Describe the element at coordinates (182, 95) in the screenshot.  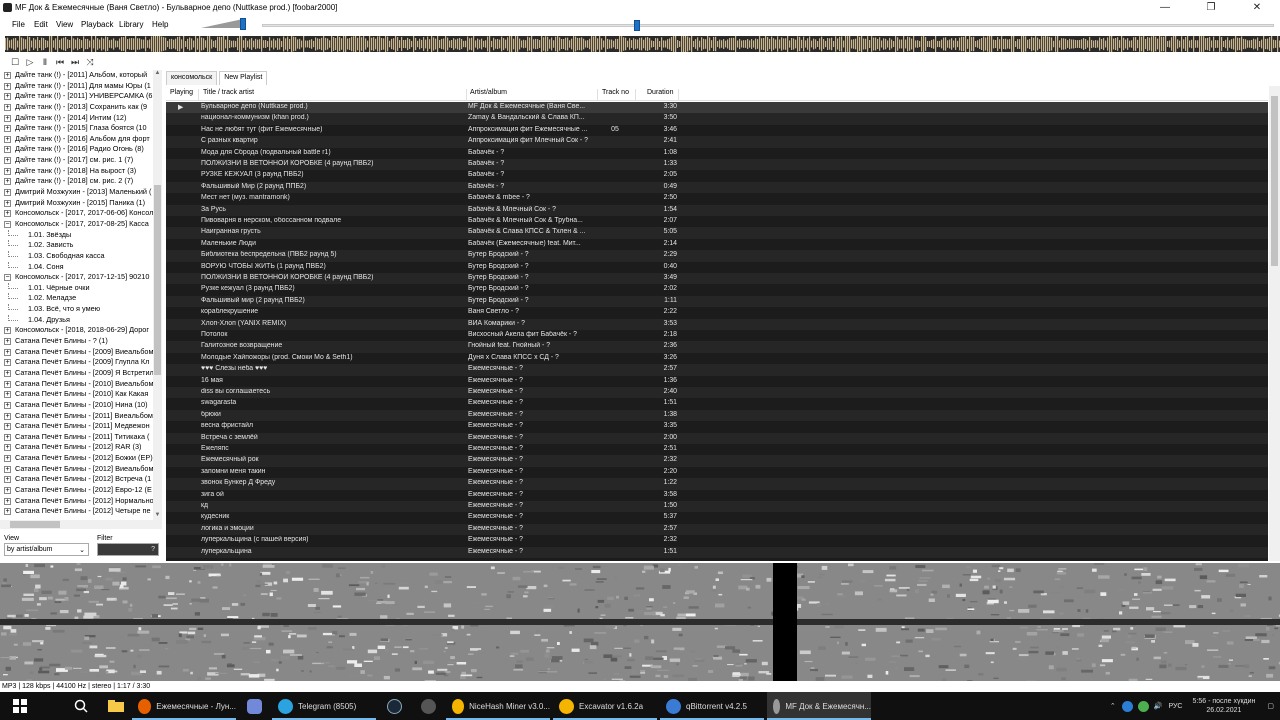
I see `column-playing: Playing` at that location.